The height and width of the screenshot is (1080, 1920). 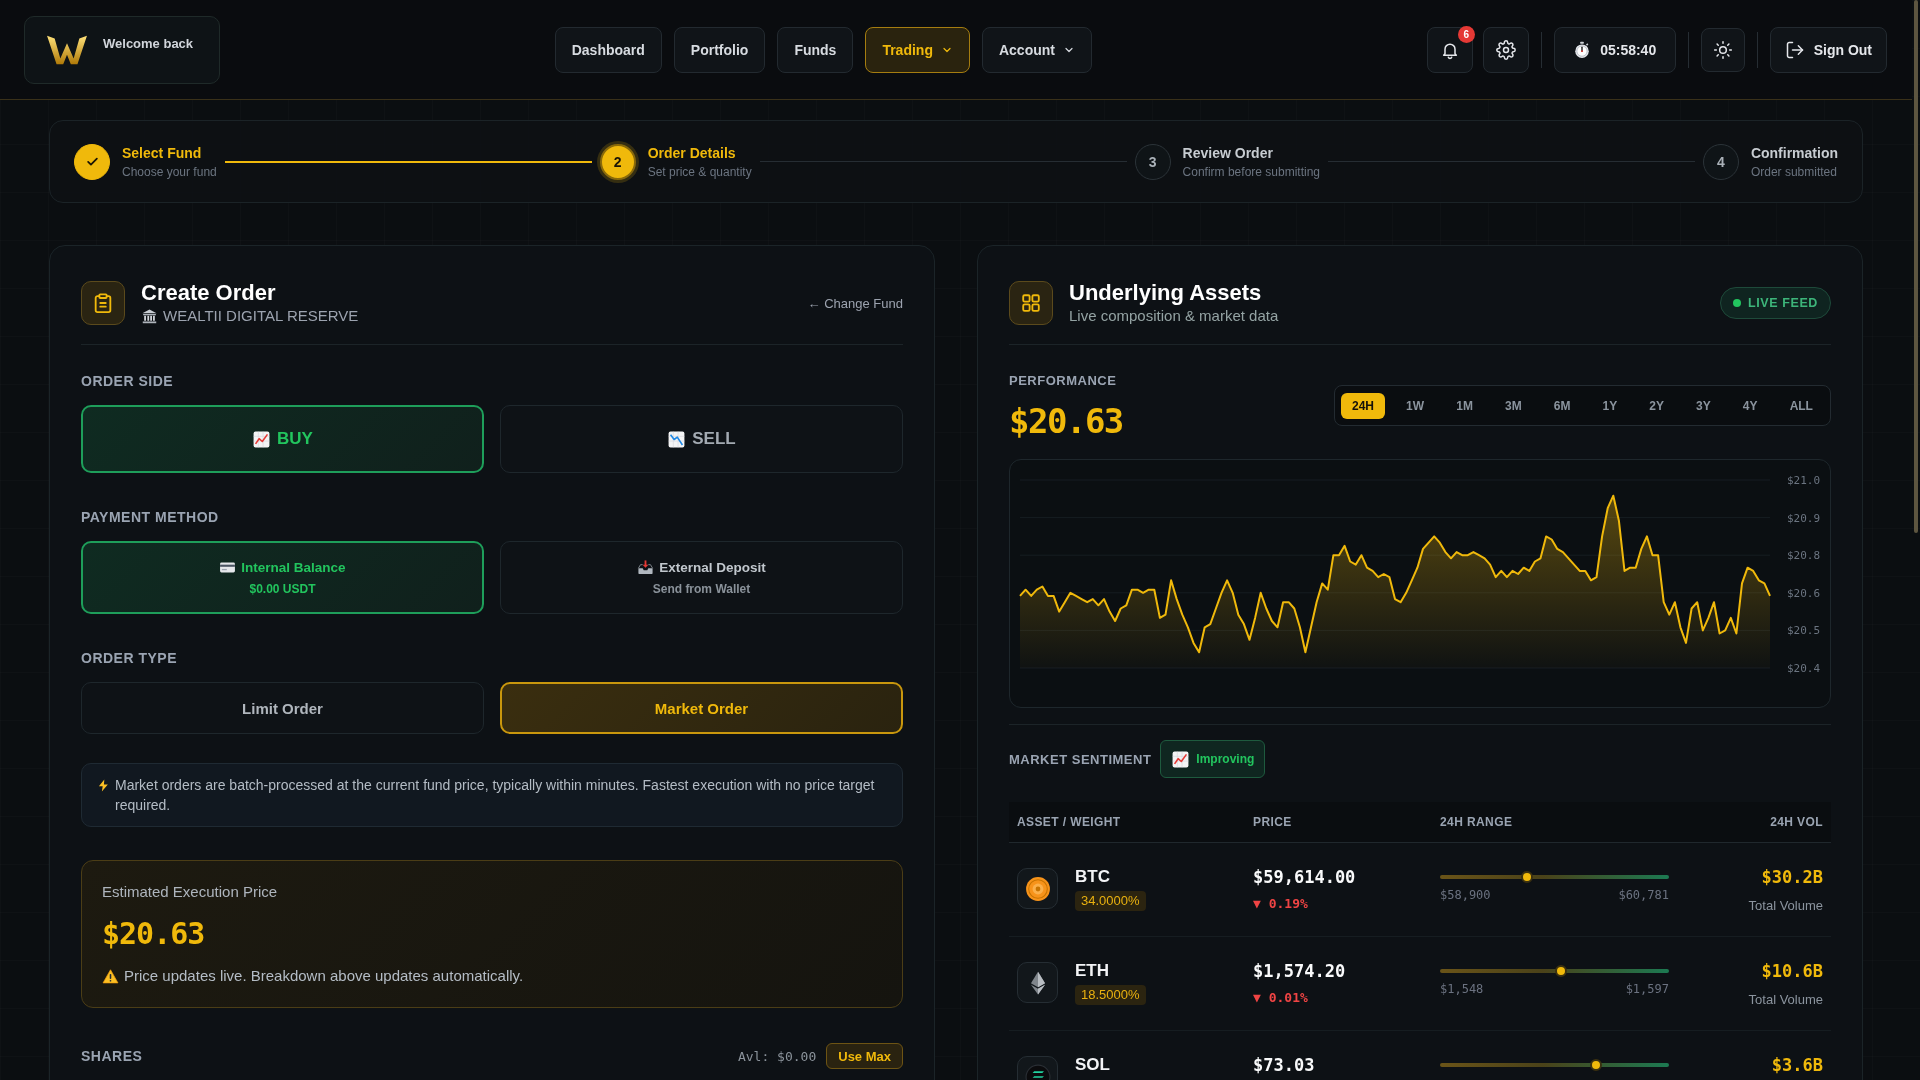 I want to click on column-header: PRICE, so click(x=1272, y=822).